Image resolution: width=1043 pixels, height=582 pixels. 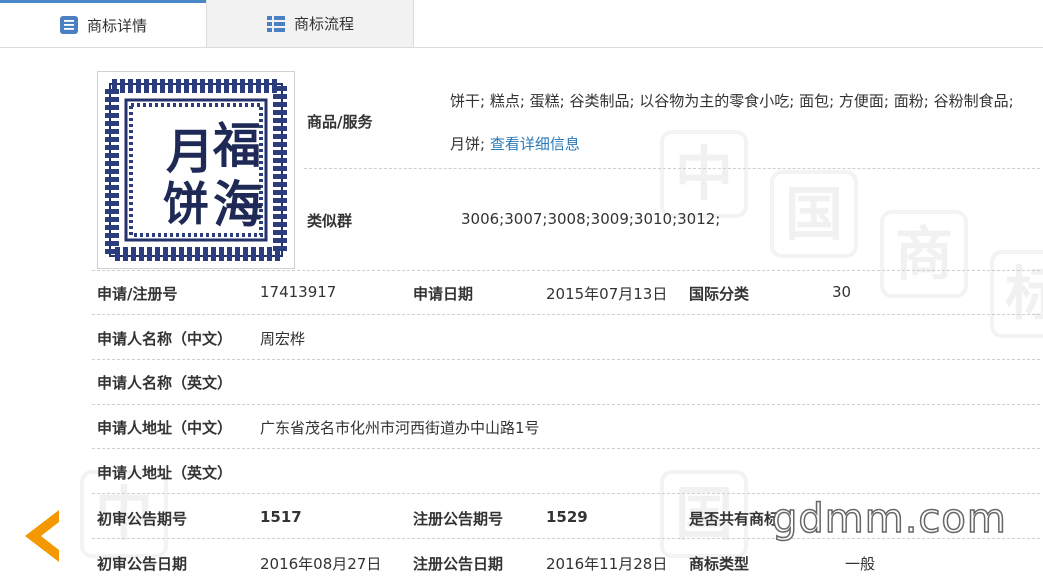 I want to click on shared-label: 是否共有商标, so click(x=734, y=519).